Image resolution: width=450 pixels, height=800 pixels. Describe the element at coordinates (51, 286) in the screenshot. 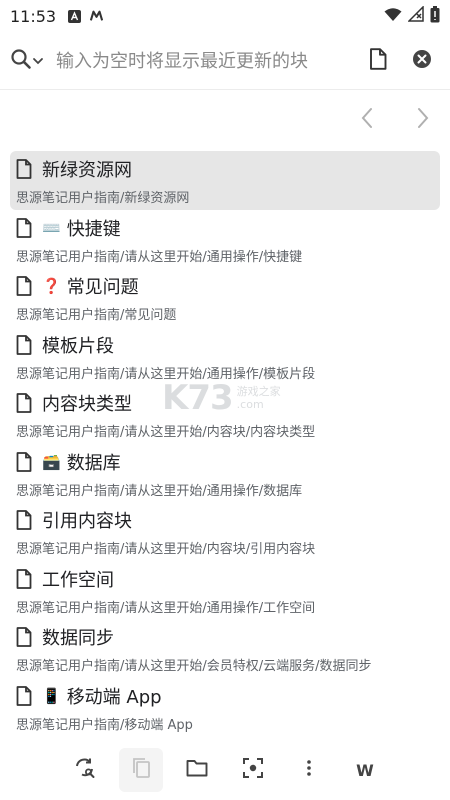

I see `question-mark-emoji: ❓` at that location.